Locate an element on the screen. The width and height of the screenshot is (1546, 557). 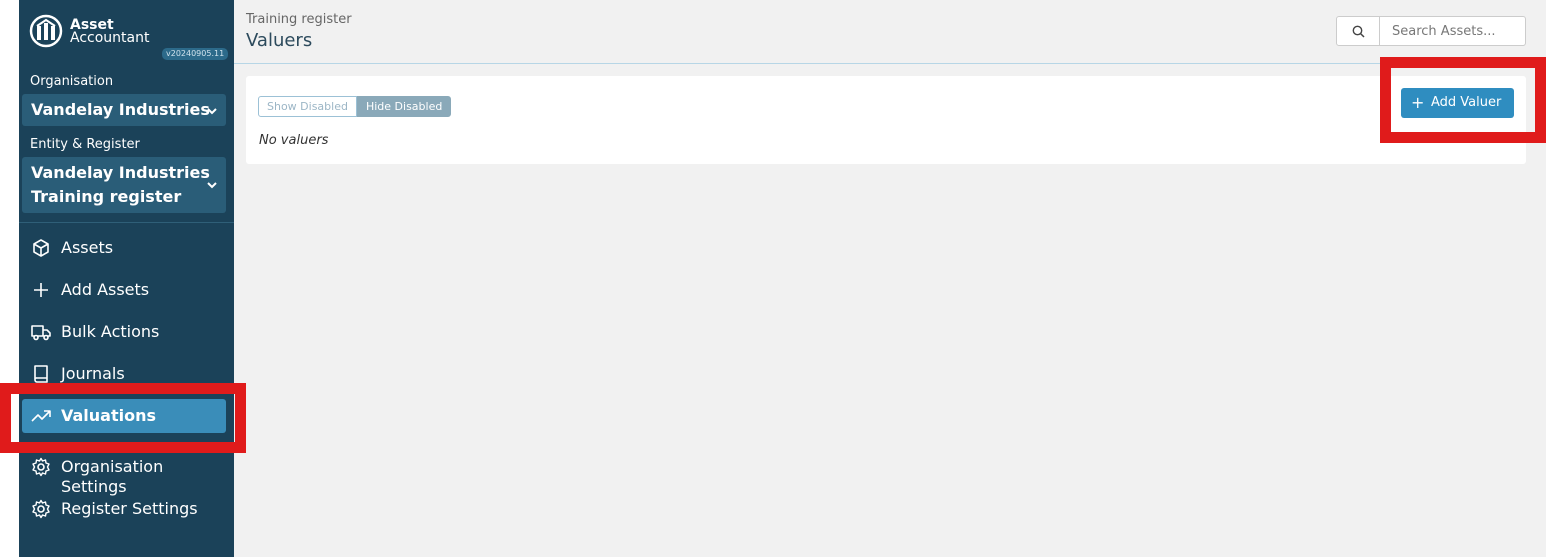
sidebar-item-label: Register Settings is located at coordinates (129, 508).